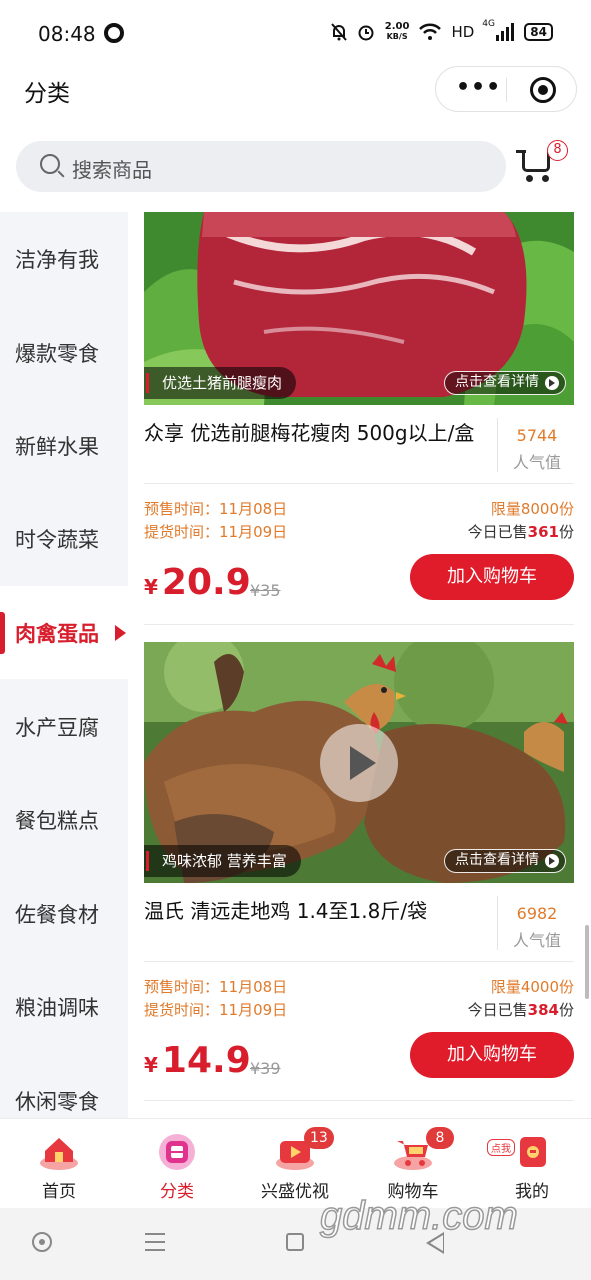  What do you see at coordinates (64, 1006) in the screenshot?
I see `sidebar-item-grain-oil: 粮油调味` at bounding box center [64, 1006].